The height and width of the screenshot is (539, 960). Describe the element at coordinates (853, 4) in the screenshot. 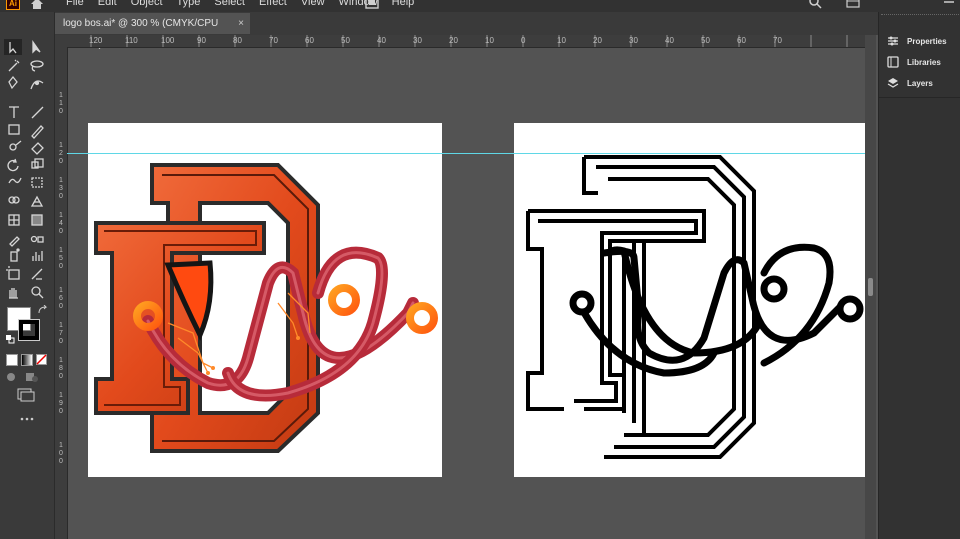

I see `workspace-switcher-icon` at that location.